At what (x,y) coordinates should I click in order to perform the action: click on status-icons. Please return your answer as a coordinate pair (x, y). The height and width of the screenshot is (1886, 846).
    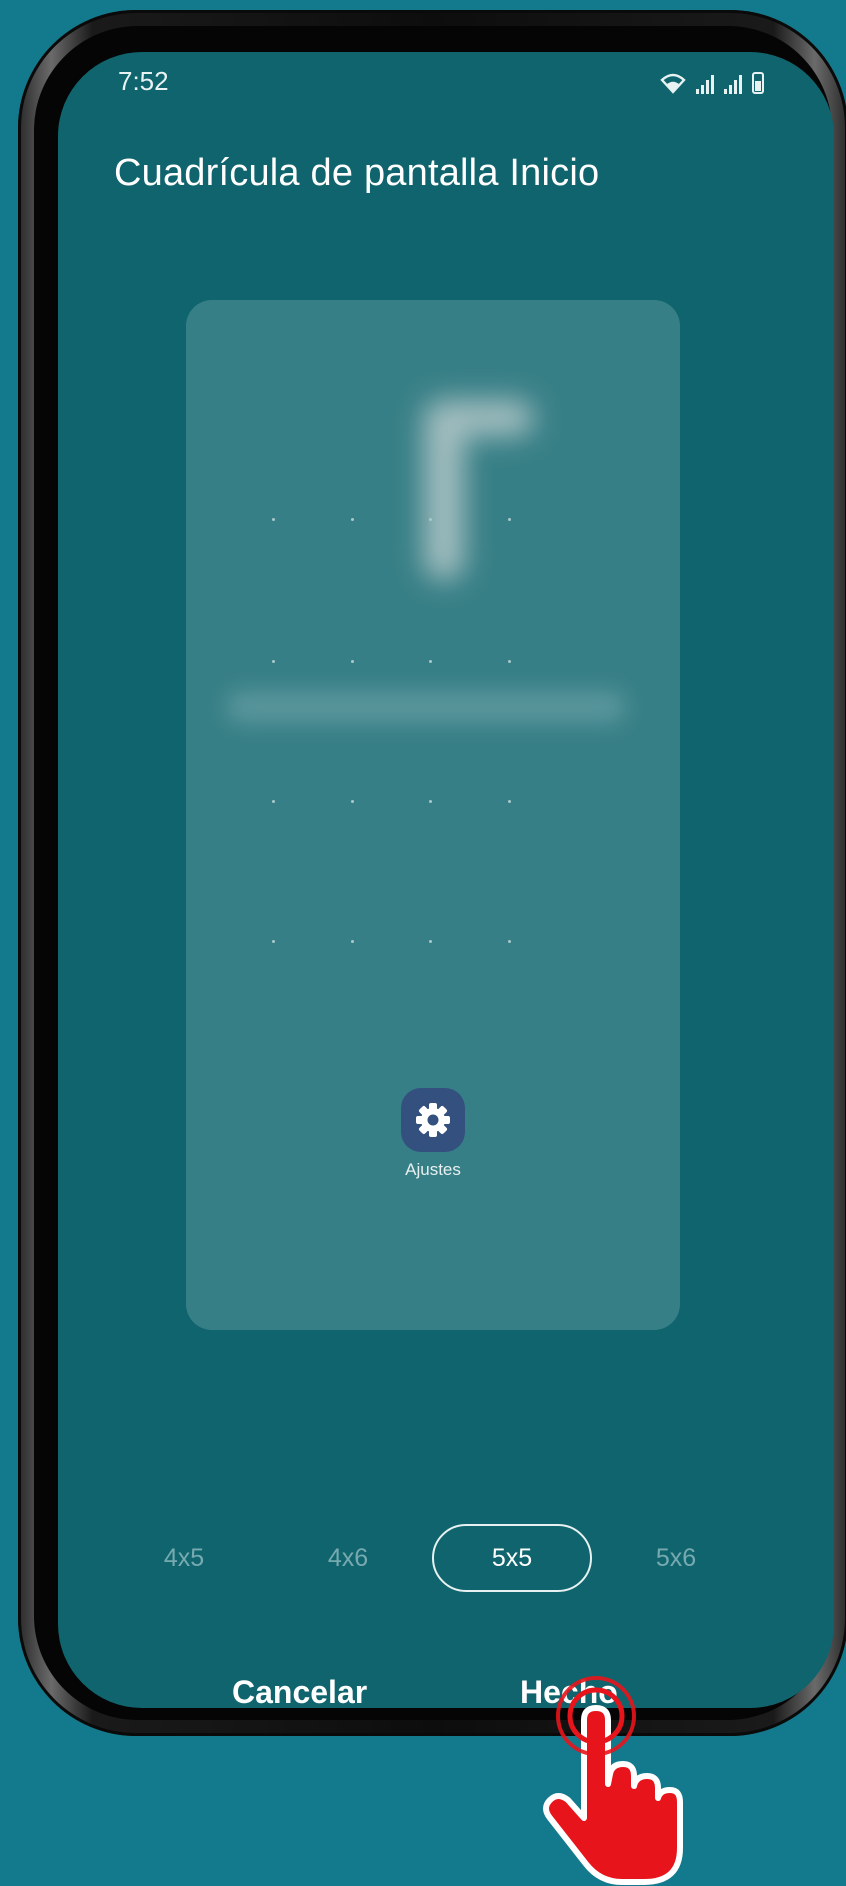
    Looking at the image, I should click on (712, 80).